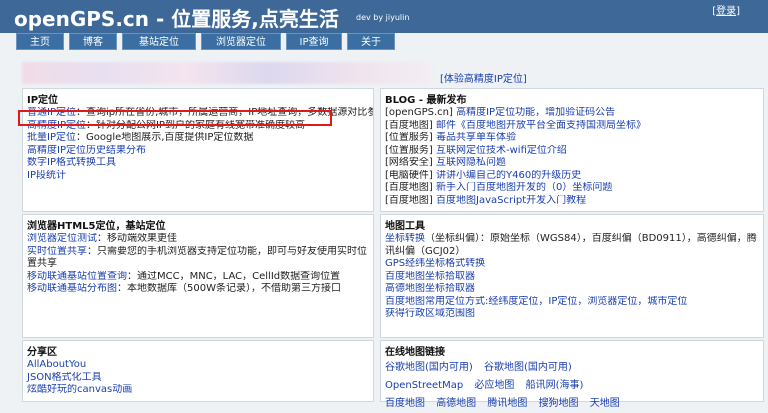 The width and height of the screenshot is (768, 413). I want to click on panel-title: 地图工具, so click(405, 226).